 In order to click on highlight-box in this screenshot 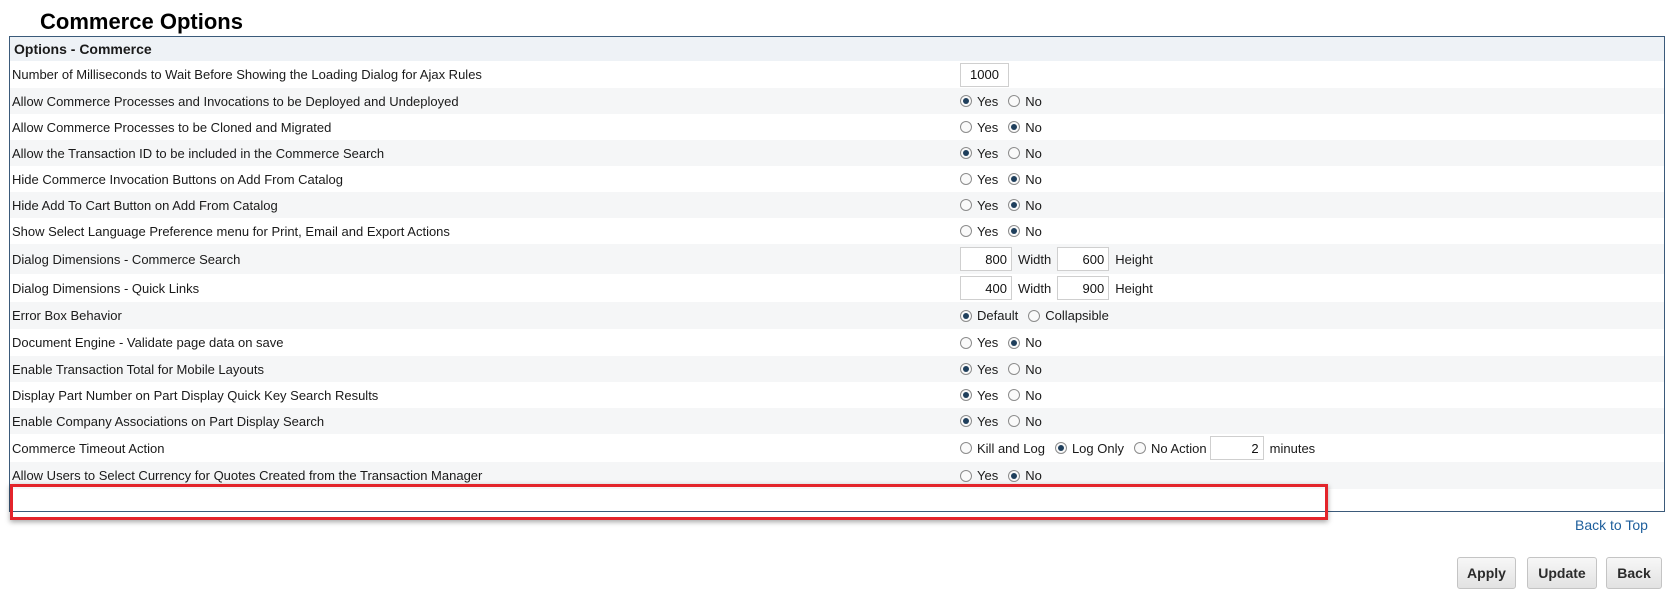, I will do `click(669, 502)`.